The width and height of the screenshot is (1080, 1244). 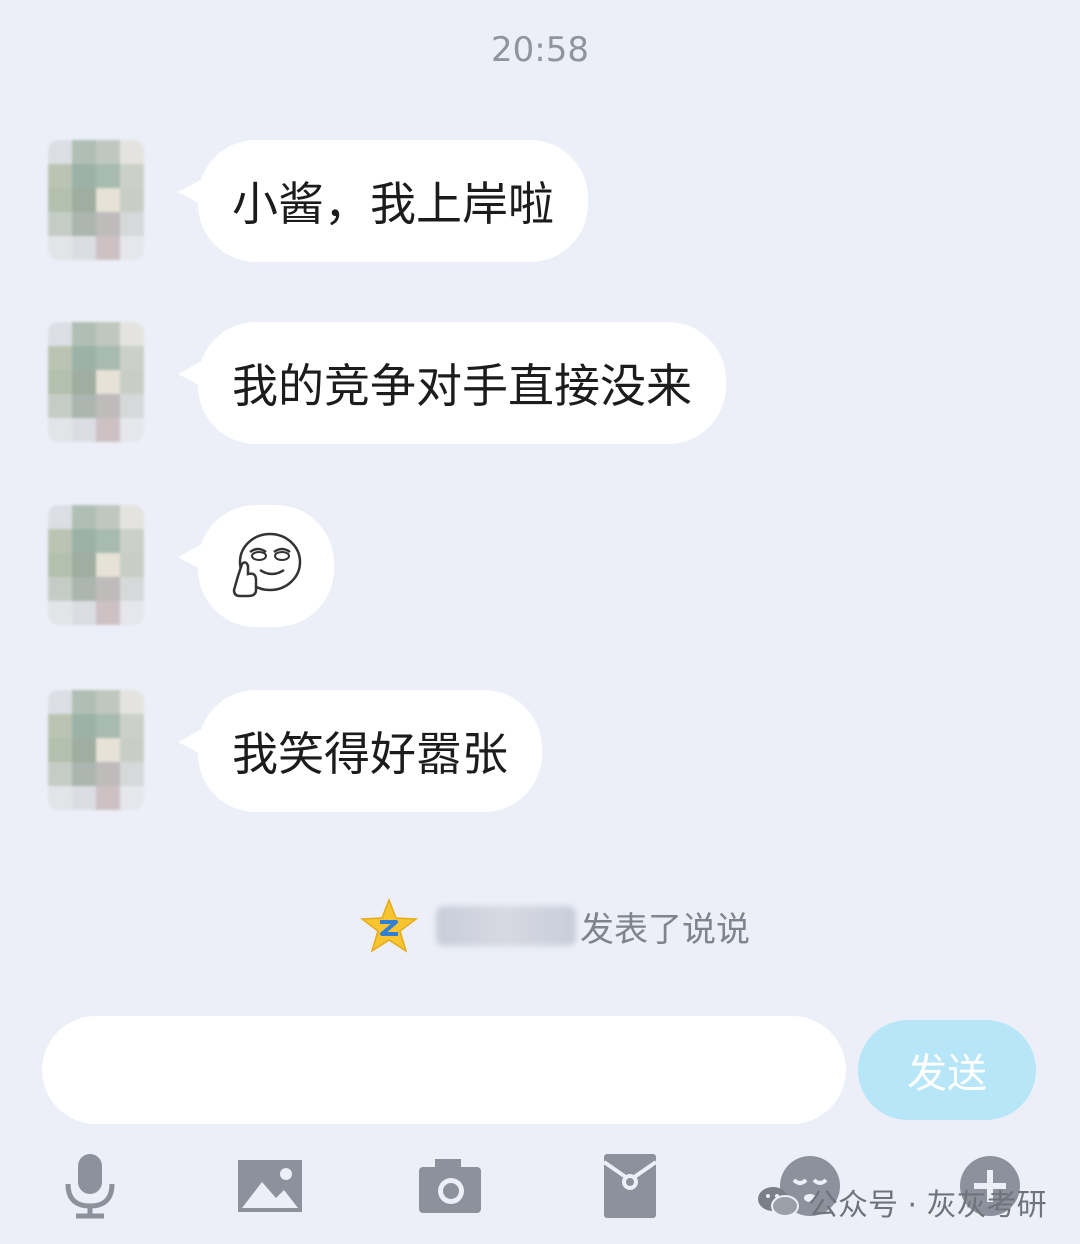 What do you see at coordinates (778, 1202) in the screenshot?
I see `wechat-icon` at bounding box center [778, 1202].